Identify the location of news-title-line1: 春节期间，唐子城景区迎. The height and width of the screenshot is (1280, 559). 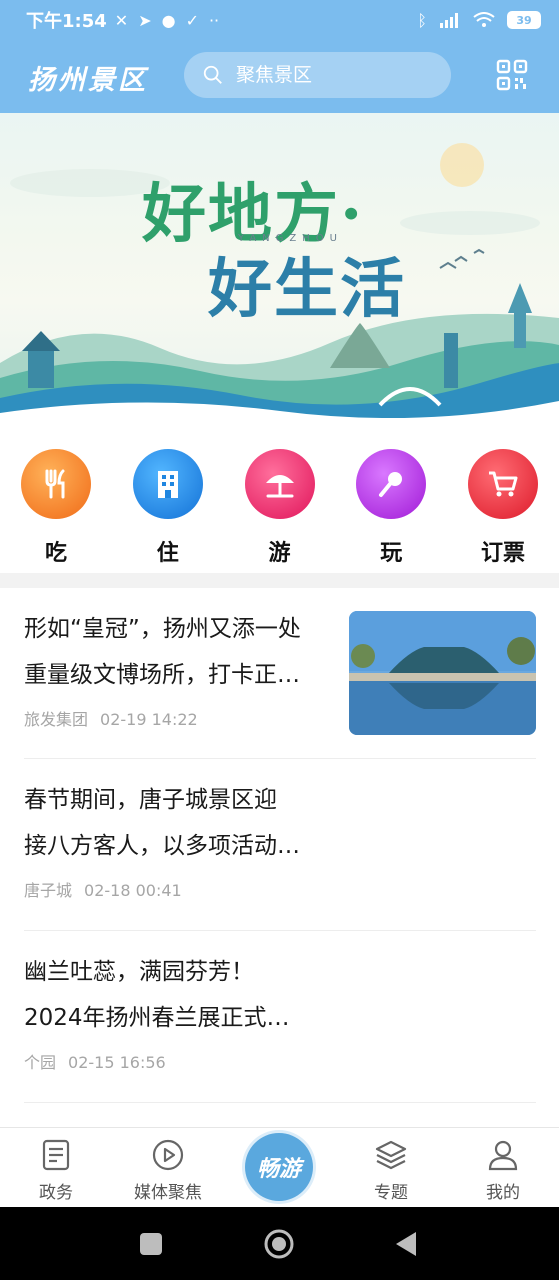
(150, 800).